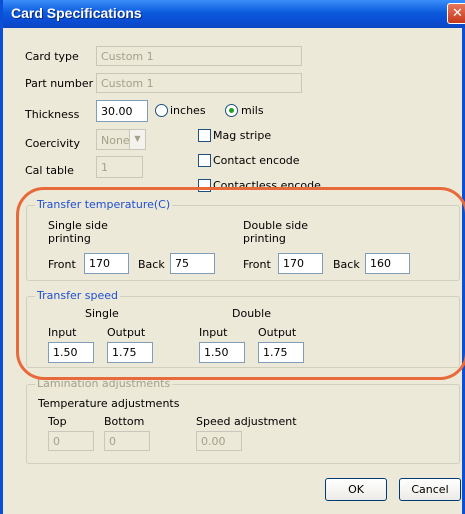 This screenshot has height=514, width=465. What do you see at coordinates (69, 238) in the screenshot?
I see `single-side-label-line2: printing` at bounding box center [69, 238].